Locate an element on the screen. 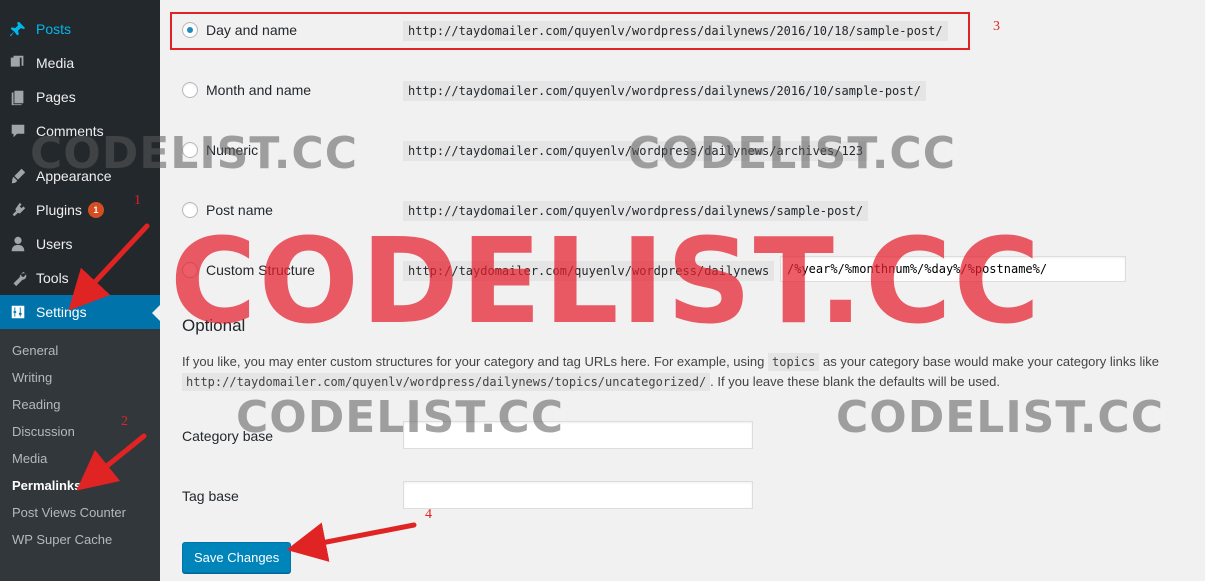  sidebar-item-label: Plugins is located at coordinates (59, 210).